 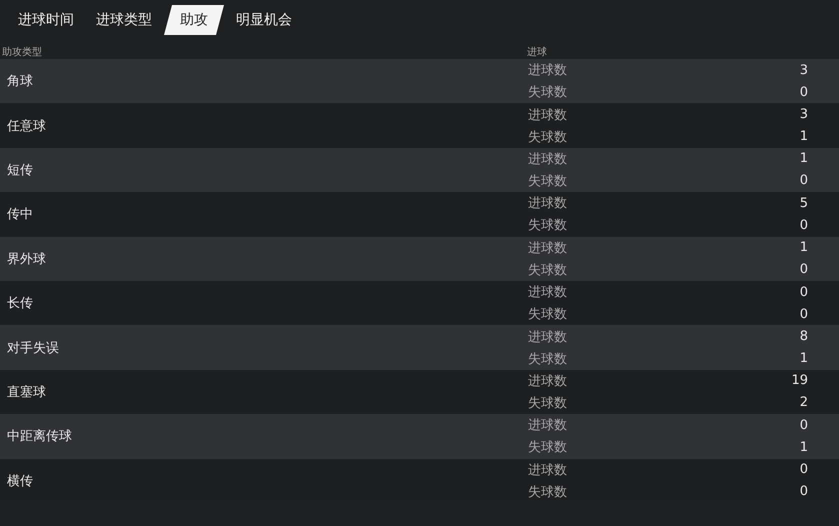 What do you see at coordinates (26, 259) in the screenshot?
I see `assist-type-label: 界外球` at bounding box center [26, 259].